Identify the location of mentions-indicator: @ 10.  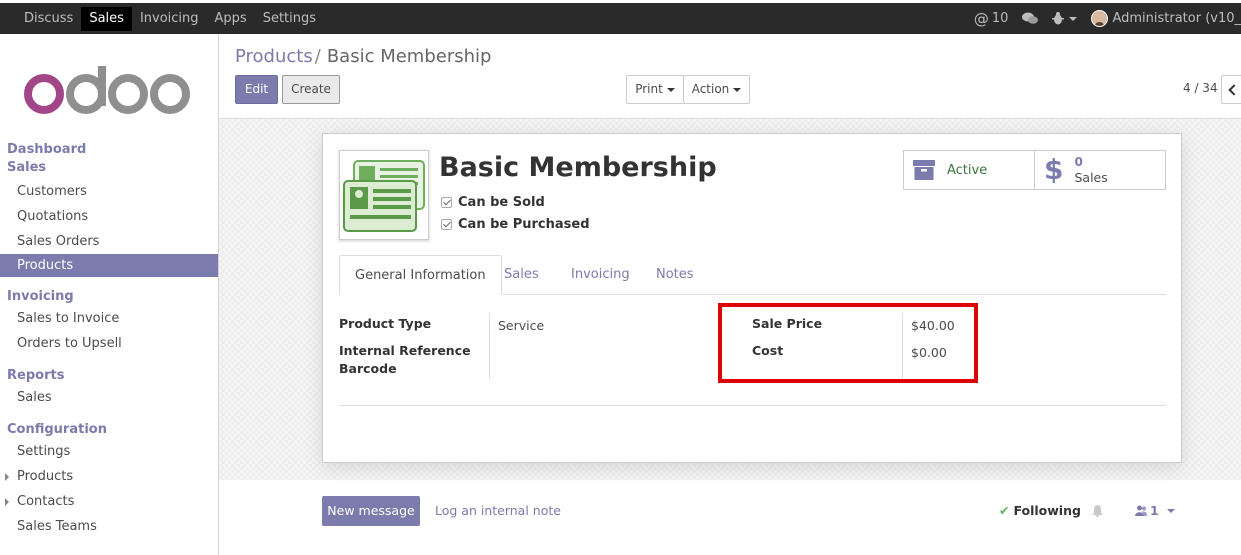
(991, 19).